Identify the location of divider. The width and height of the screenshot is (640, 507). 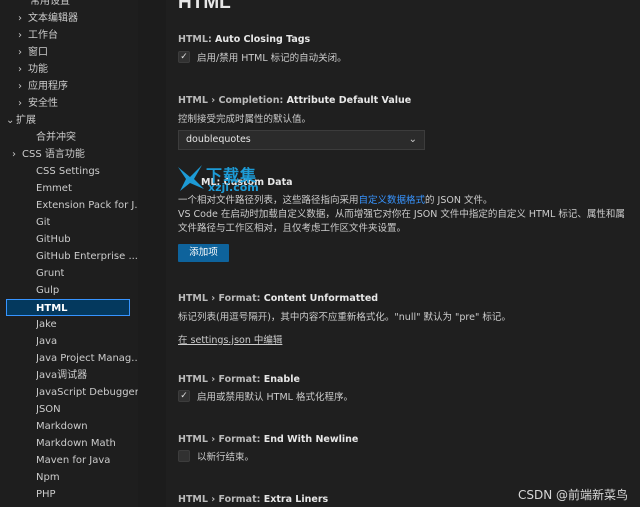
(152, 253).